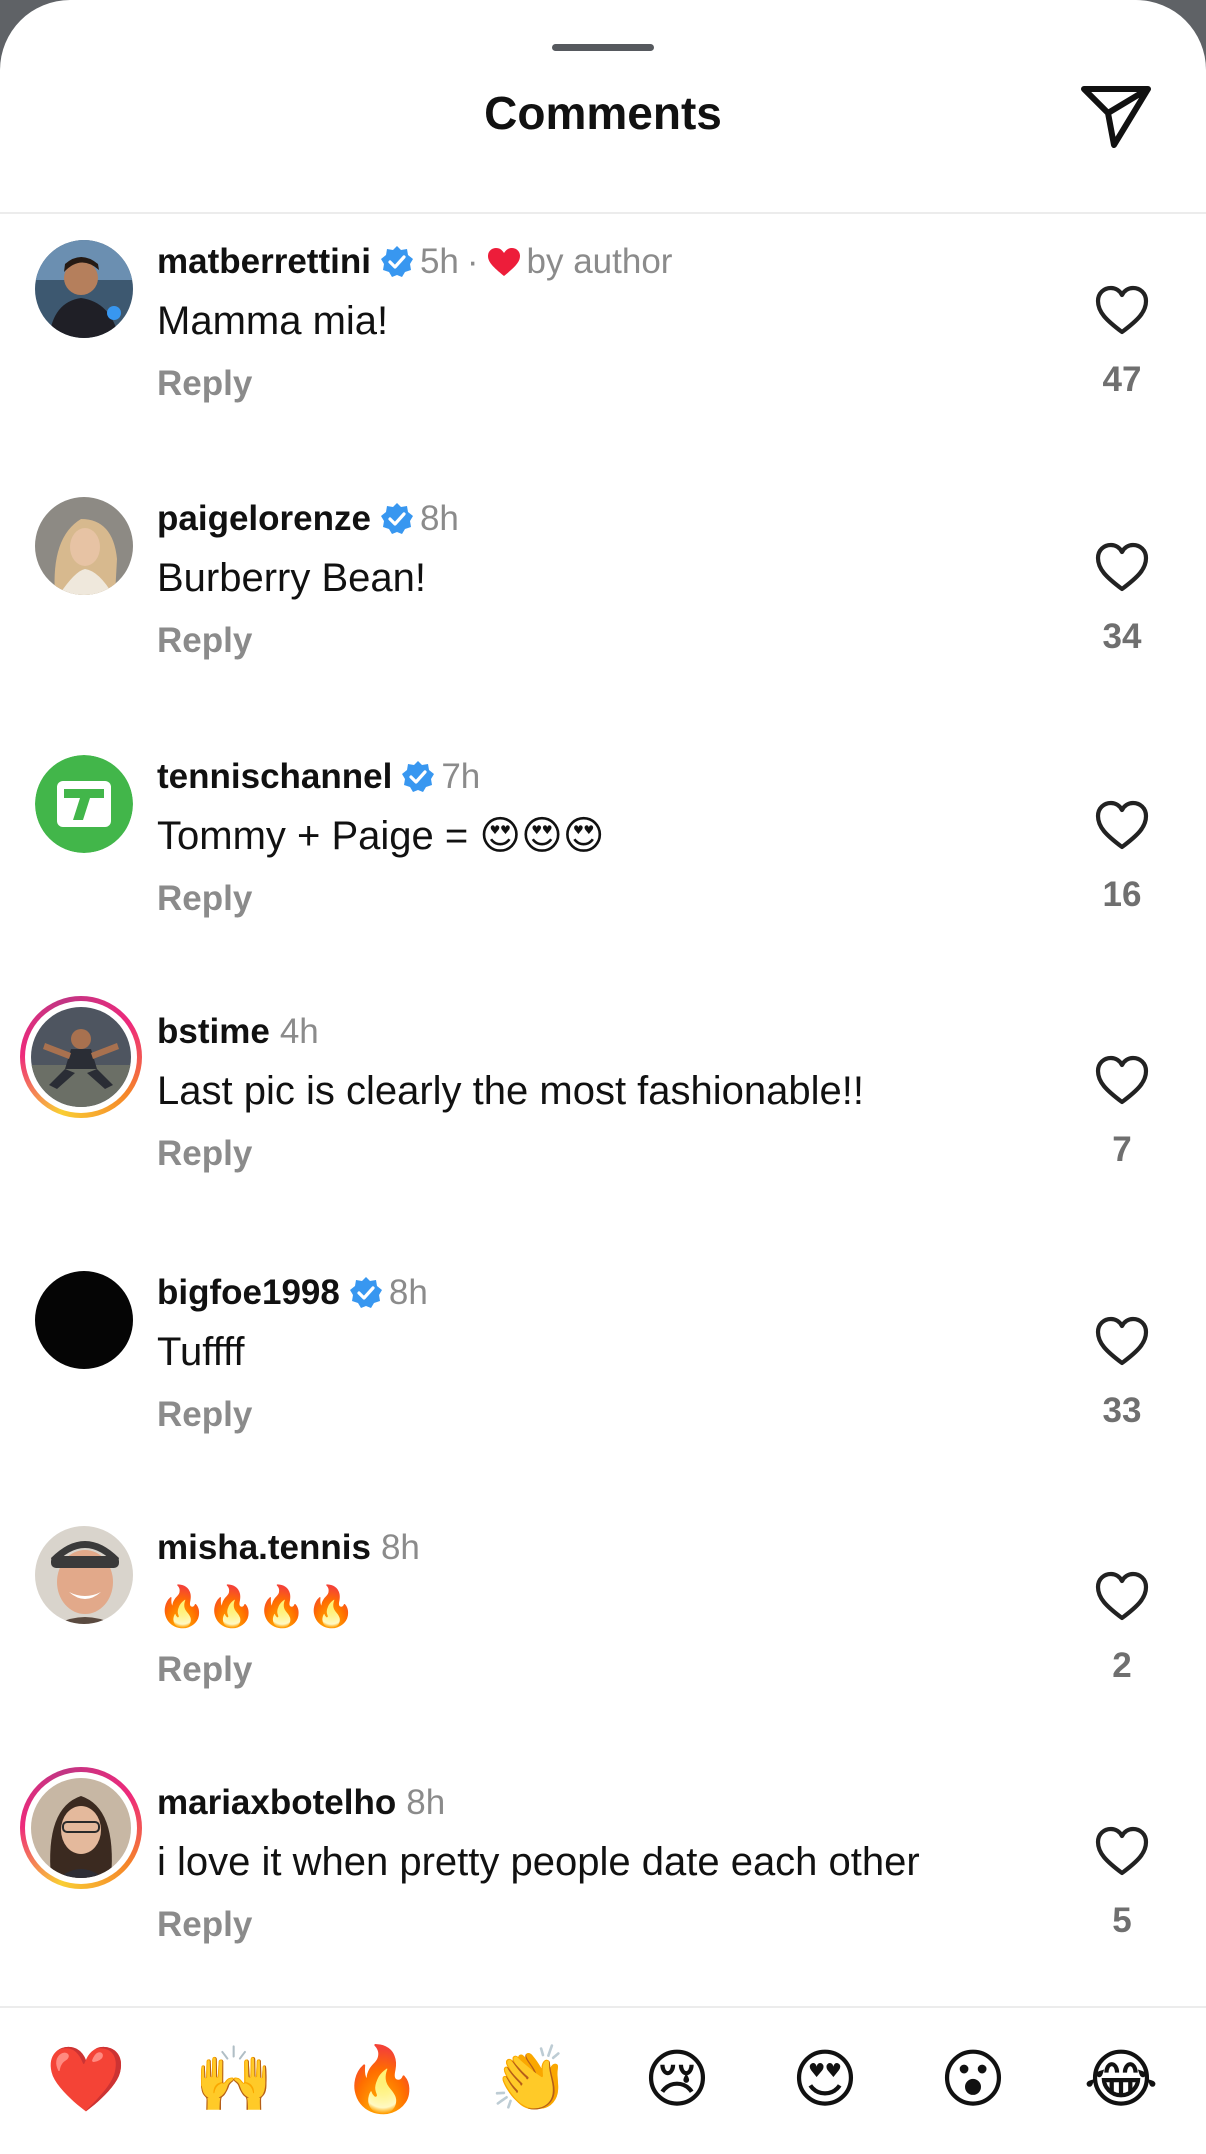  Describe the element at coordinates (603, 213) in the screenshot. I see `header-divider` at that location.